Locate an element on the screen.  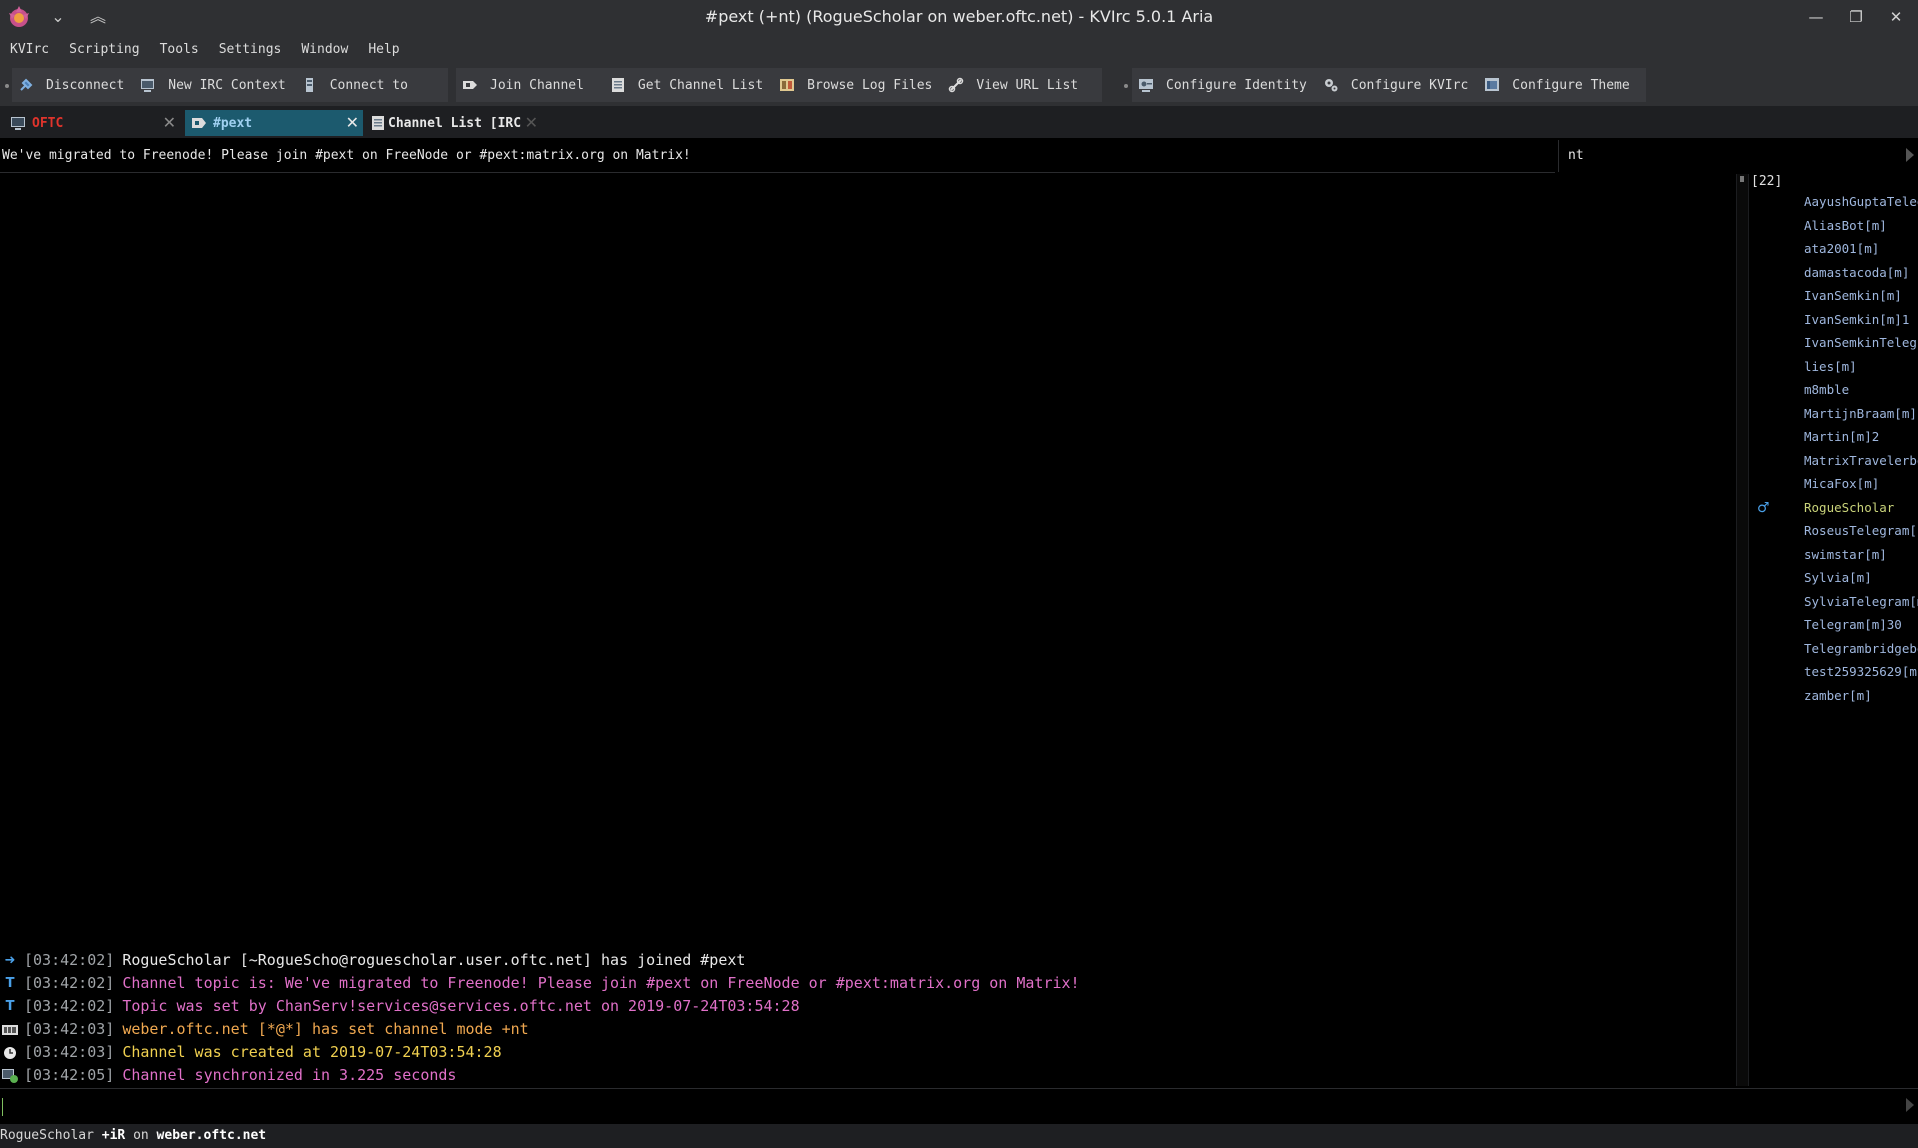
menu-help: Help is located at coordinates (383, 50).